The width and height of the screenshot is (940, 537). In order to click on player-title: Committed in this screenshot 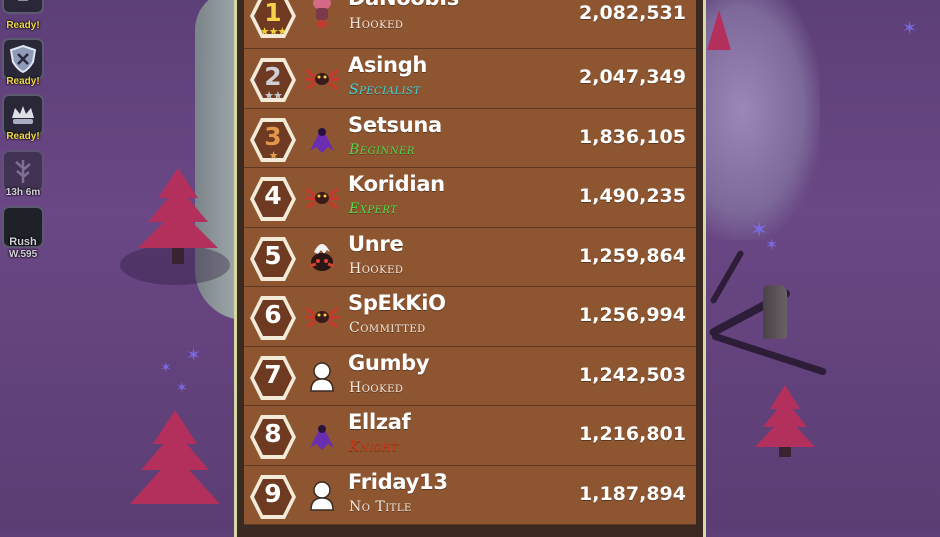, I will do `click(387, 328)`.